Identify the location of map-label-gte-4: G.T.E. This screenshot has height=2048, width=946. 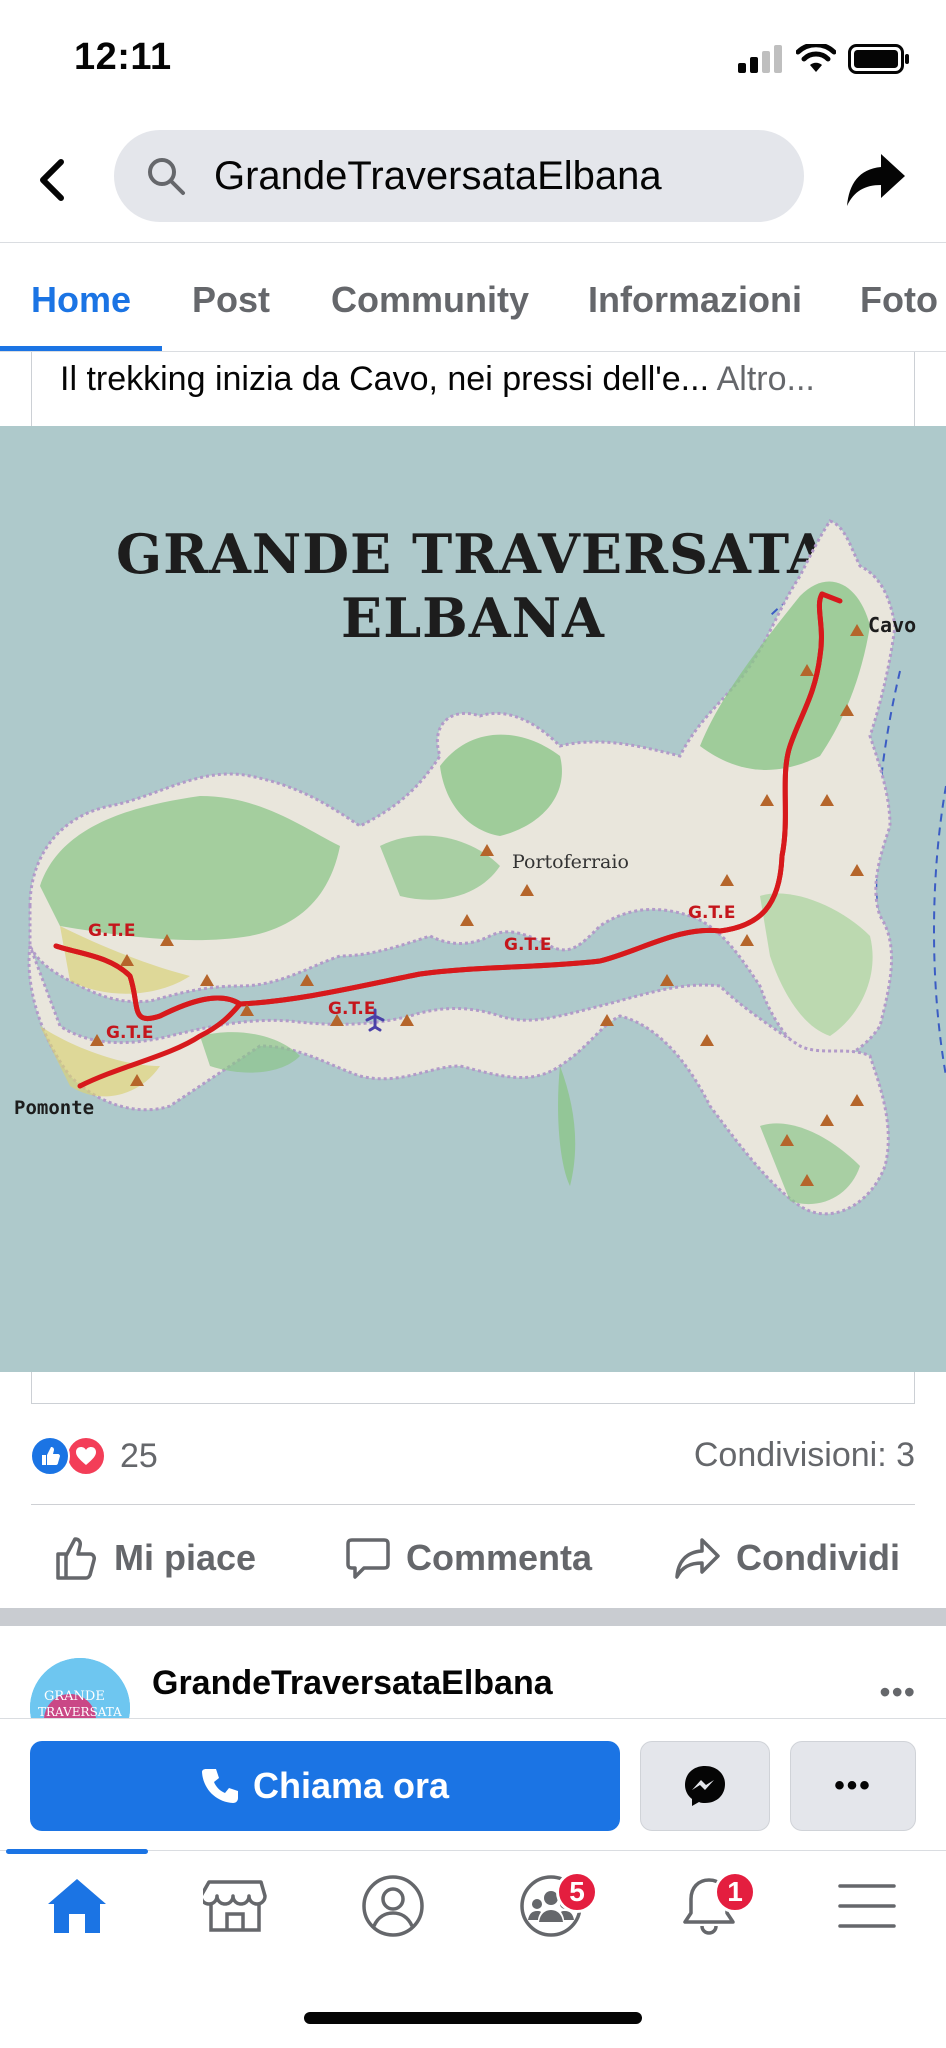
(528, 945).